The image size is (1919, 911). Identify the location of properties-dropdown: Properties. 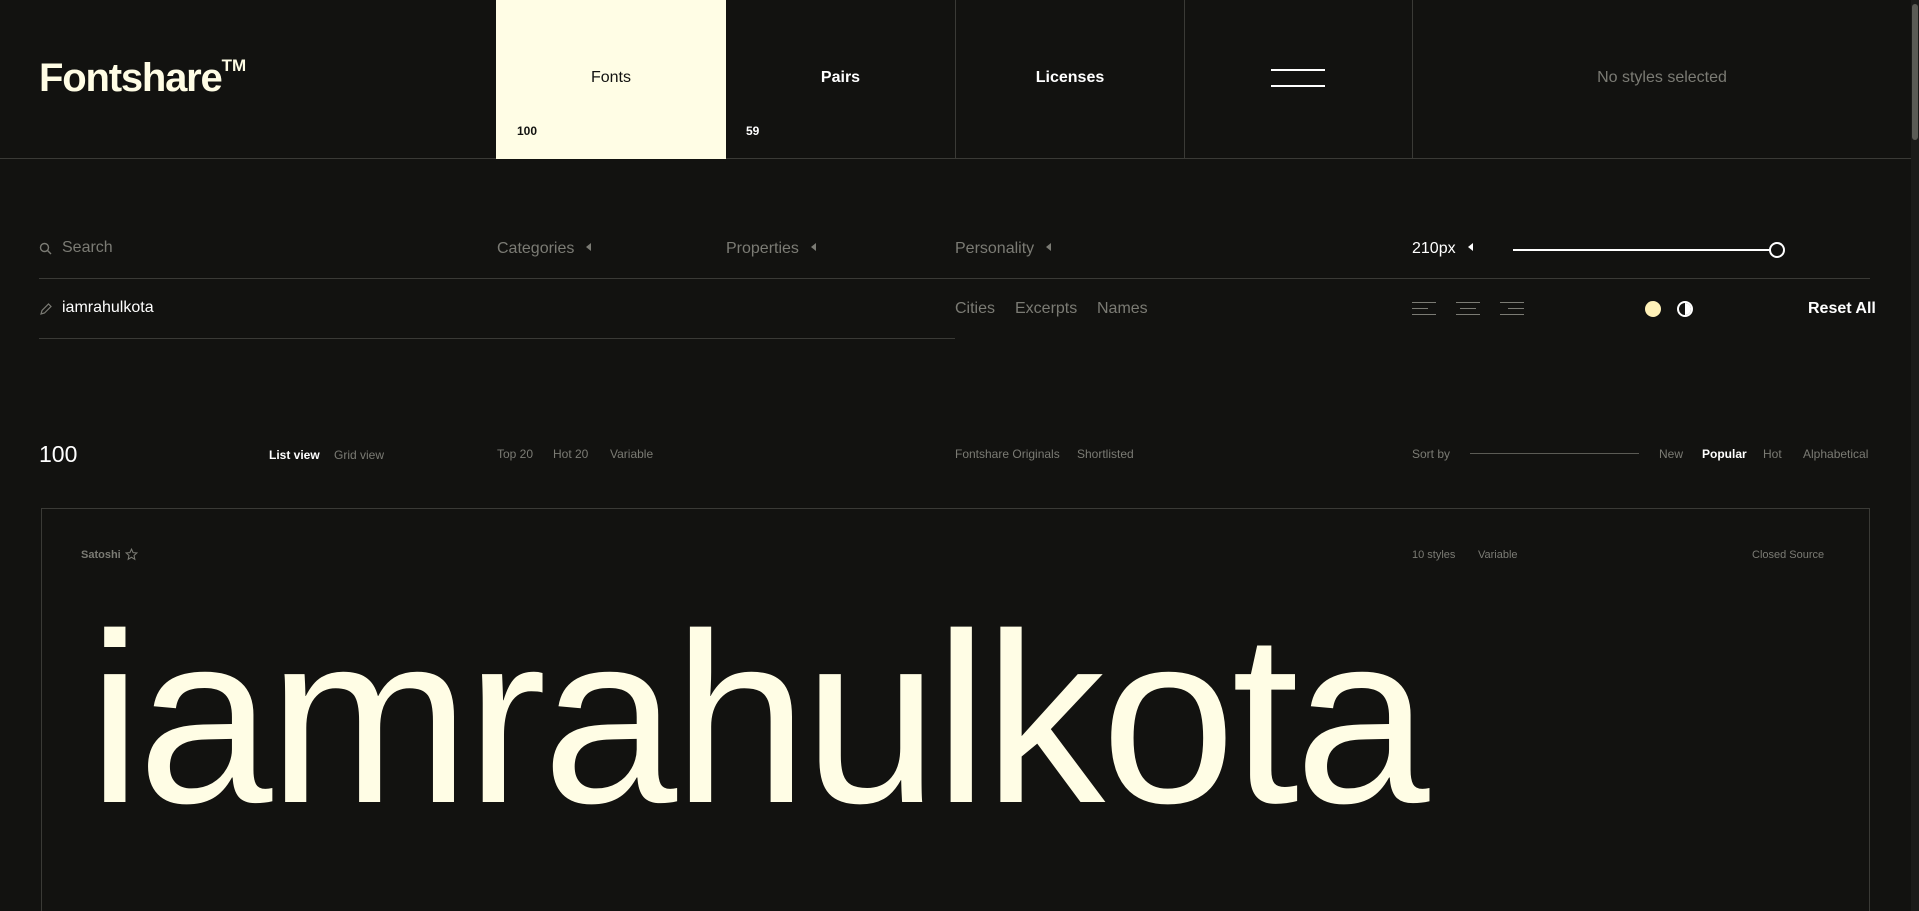
(771, 249).